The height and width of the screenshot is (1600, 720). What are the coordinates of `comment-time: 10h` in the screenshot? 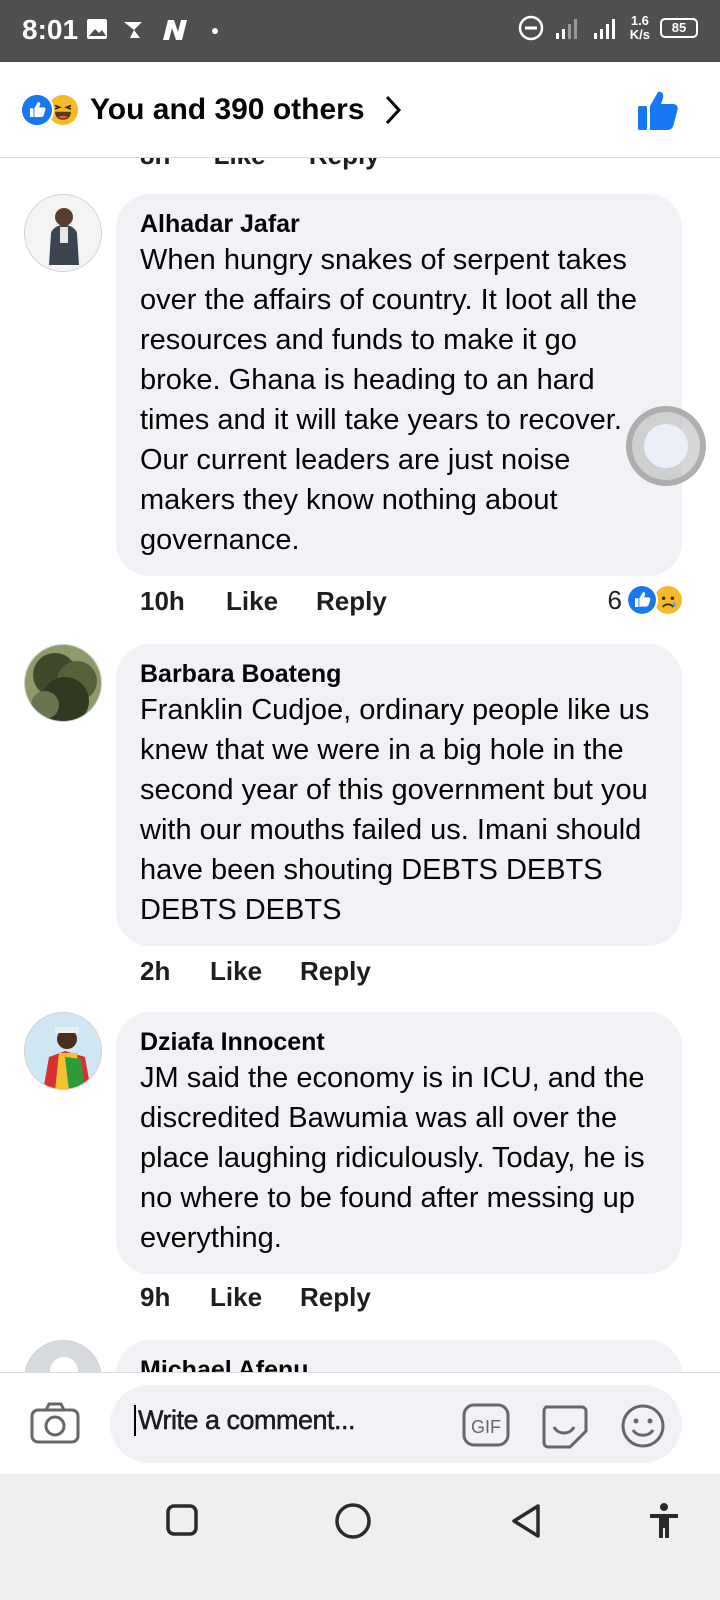 It's located at (162, 601).